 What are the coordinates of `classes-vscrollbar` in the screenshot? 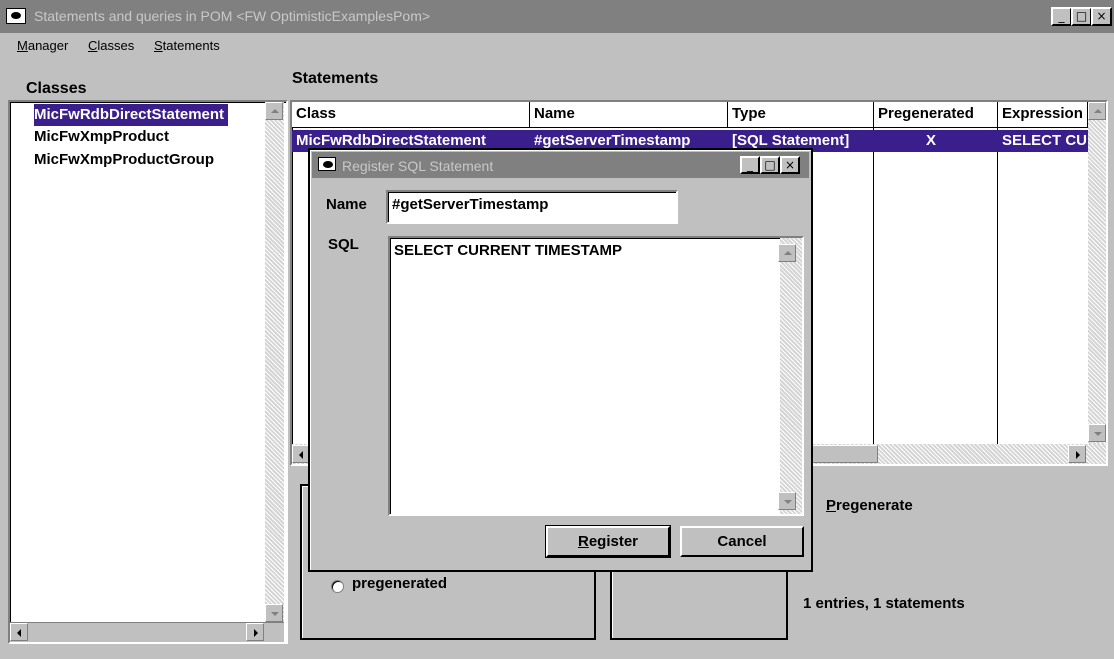 It's located at (274, 362).